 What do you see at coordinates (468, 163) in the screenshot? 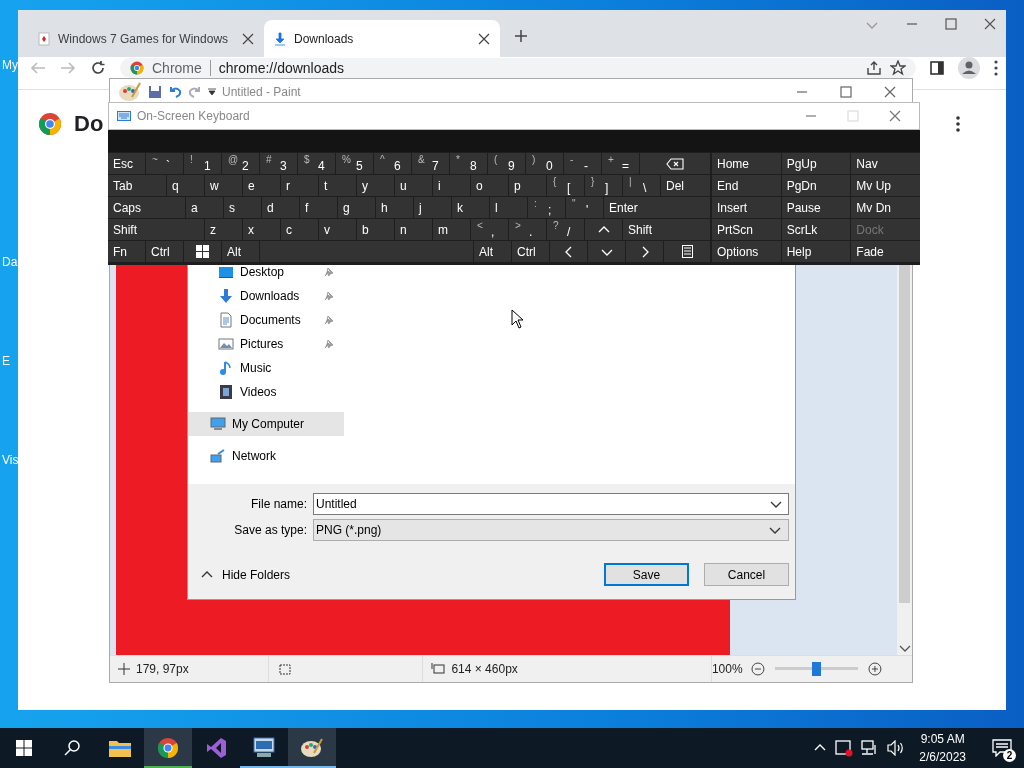
I see `keyboard-key: * 8` at bounding box center [468, 163].